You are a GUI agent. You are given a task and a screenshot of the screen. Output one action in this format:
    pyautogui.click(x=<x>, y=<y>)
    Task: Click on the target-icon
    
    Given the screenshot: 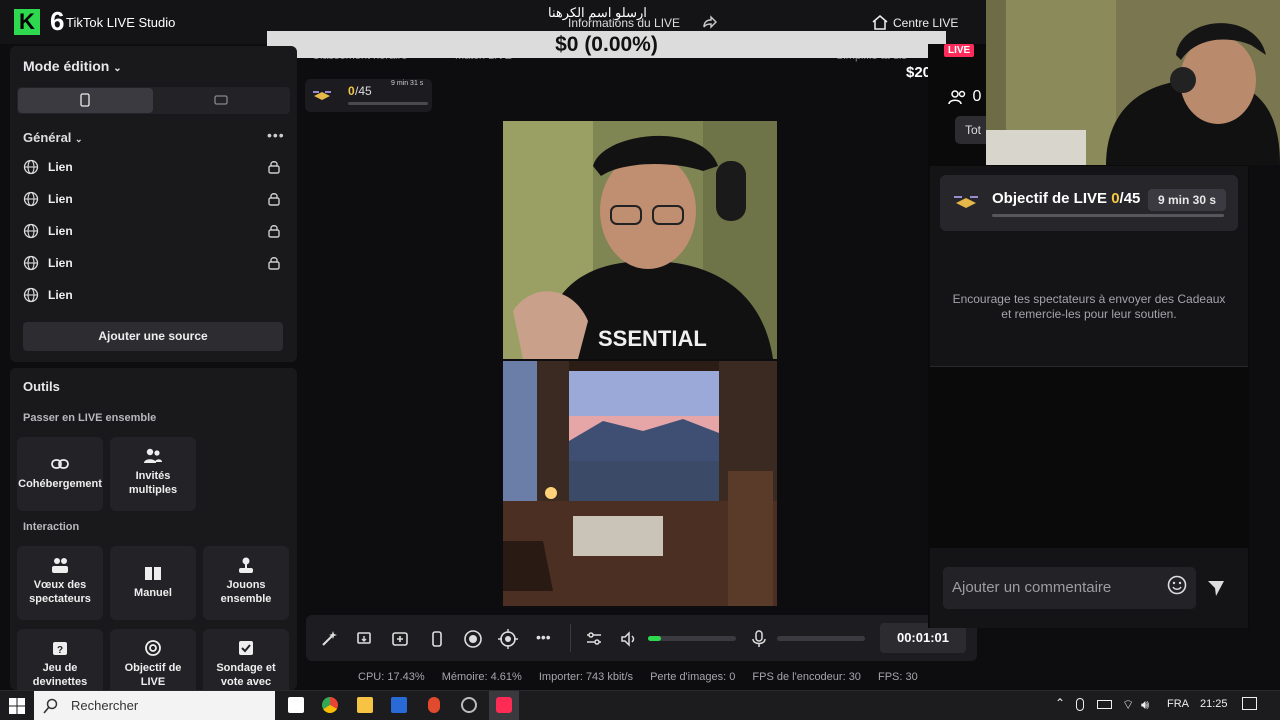 What is the action you would take?
    pyautogui.click(x=153, y=648)
    